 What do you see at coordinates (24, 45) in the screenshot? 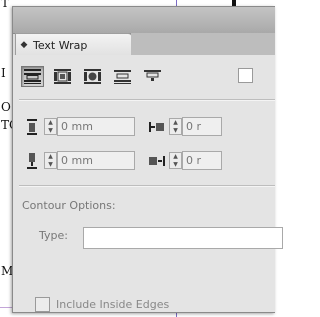
I see `diamond-arrows-icon: ◆` at bounding box center [24, 45].